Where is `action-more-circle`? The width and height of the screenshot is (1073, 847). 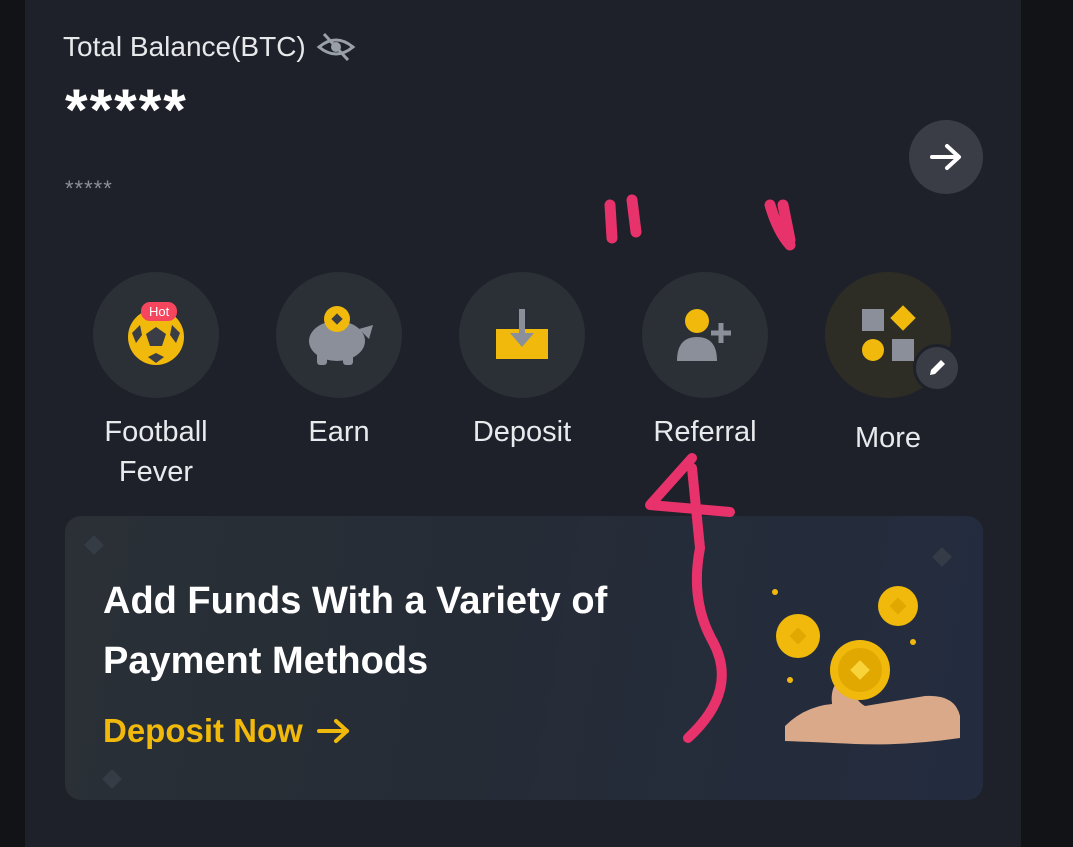
action-more-circle is located at coordinates (893, 335).